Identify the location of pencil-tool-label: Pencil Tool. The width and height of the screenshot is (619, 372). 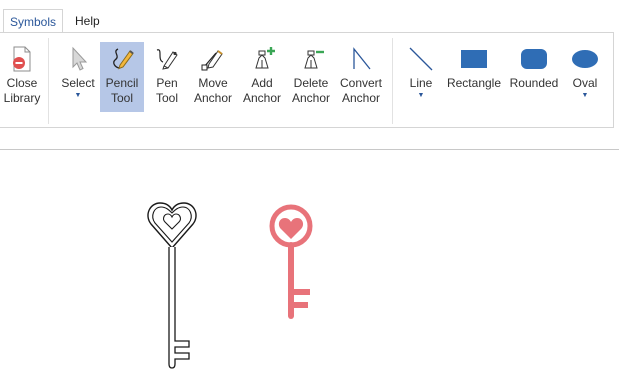
(122, 90).